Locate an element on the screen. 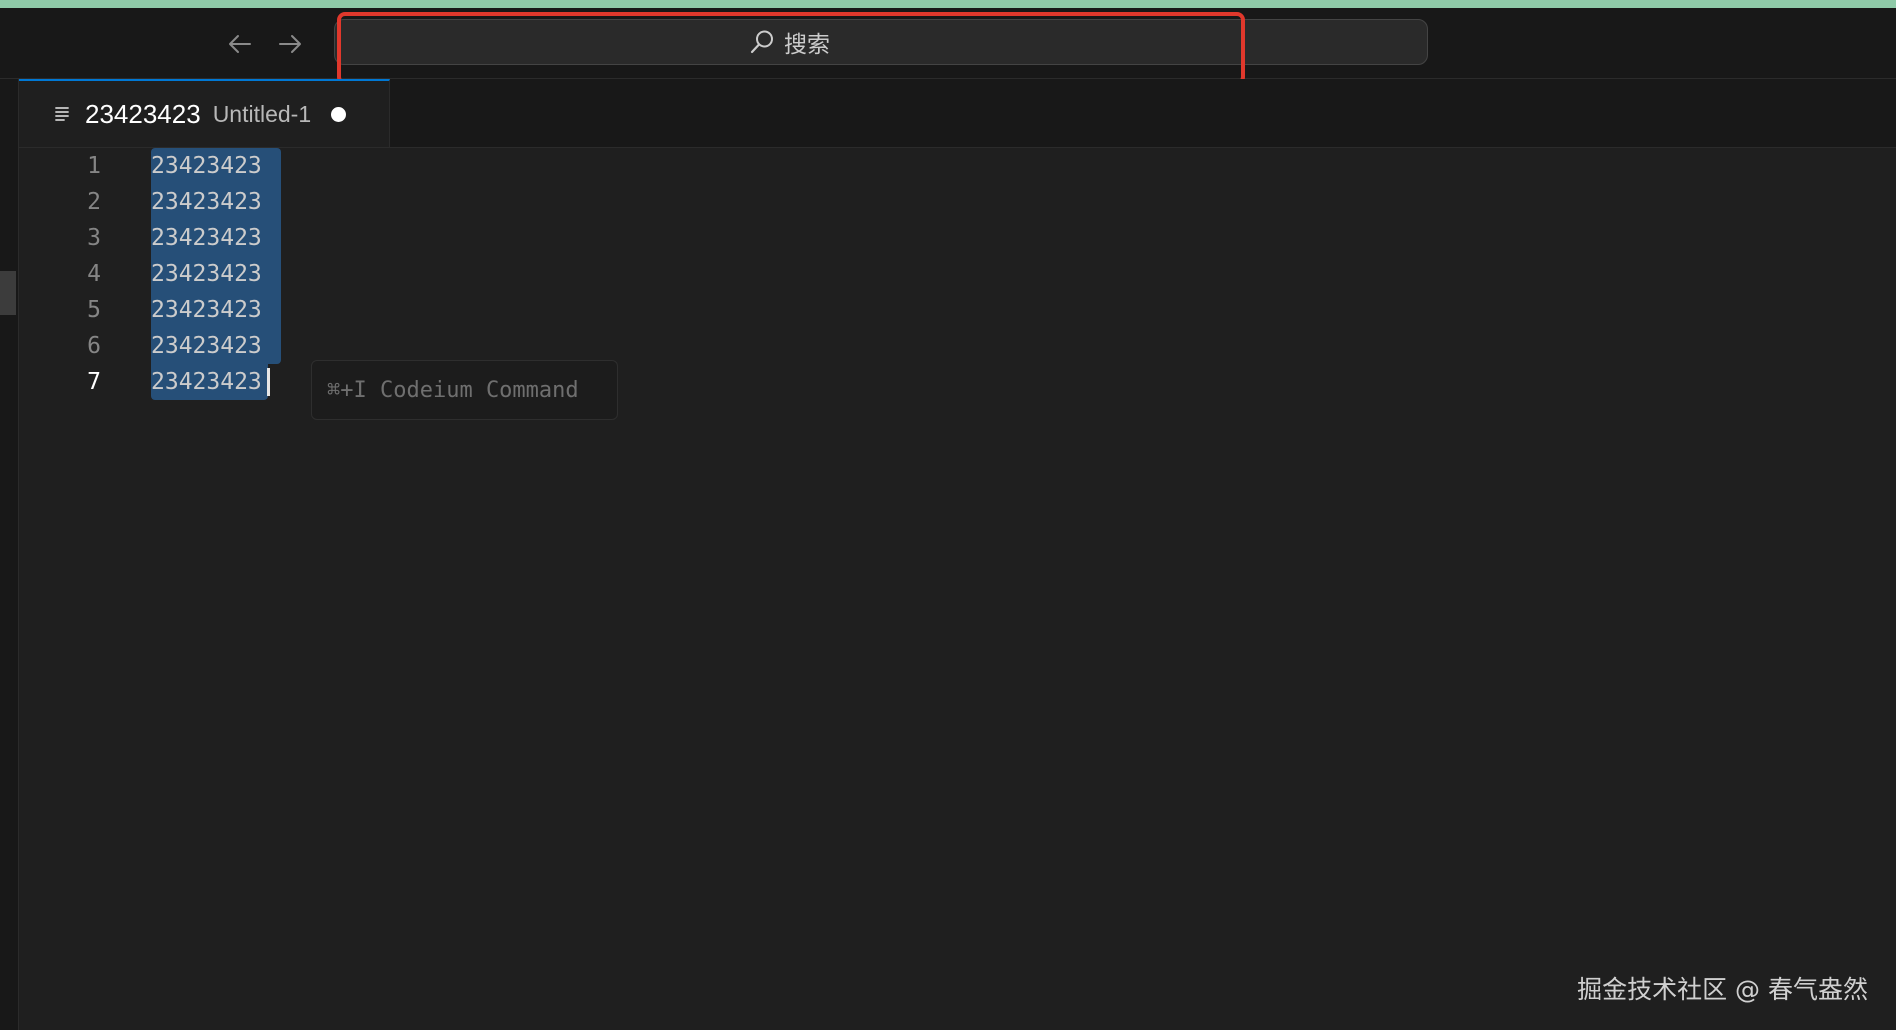 This screenshot has width=1896, height=1030. tab-title: 23423423 is located at coordinates (143, 113).